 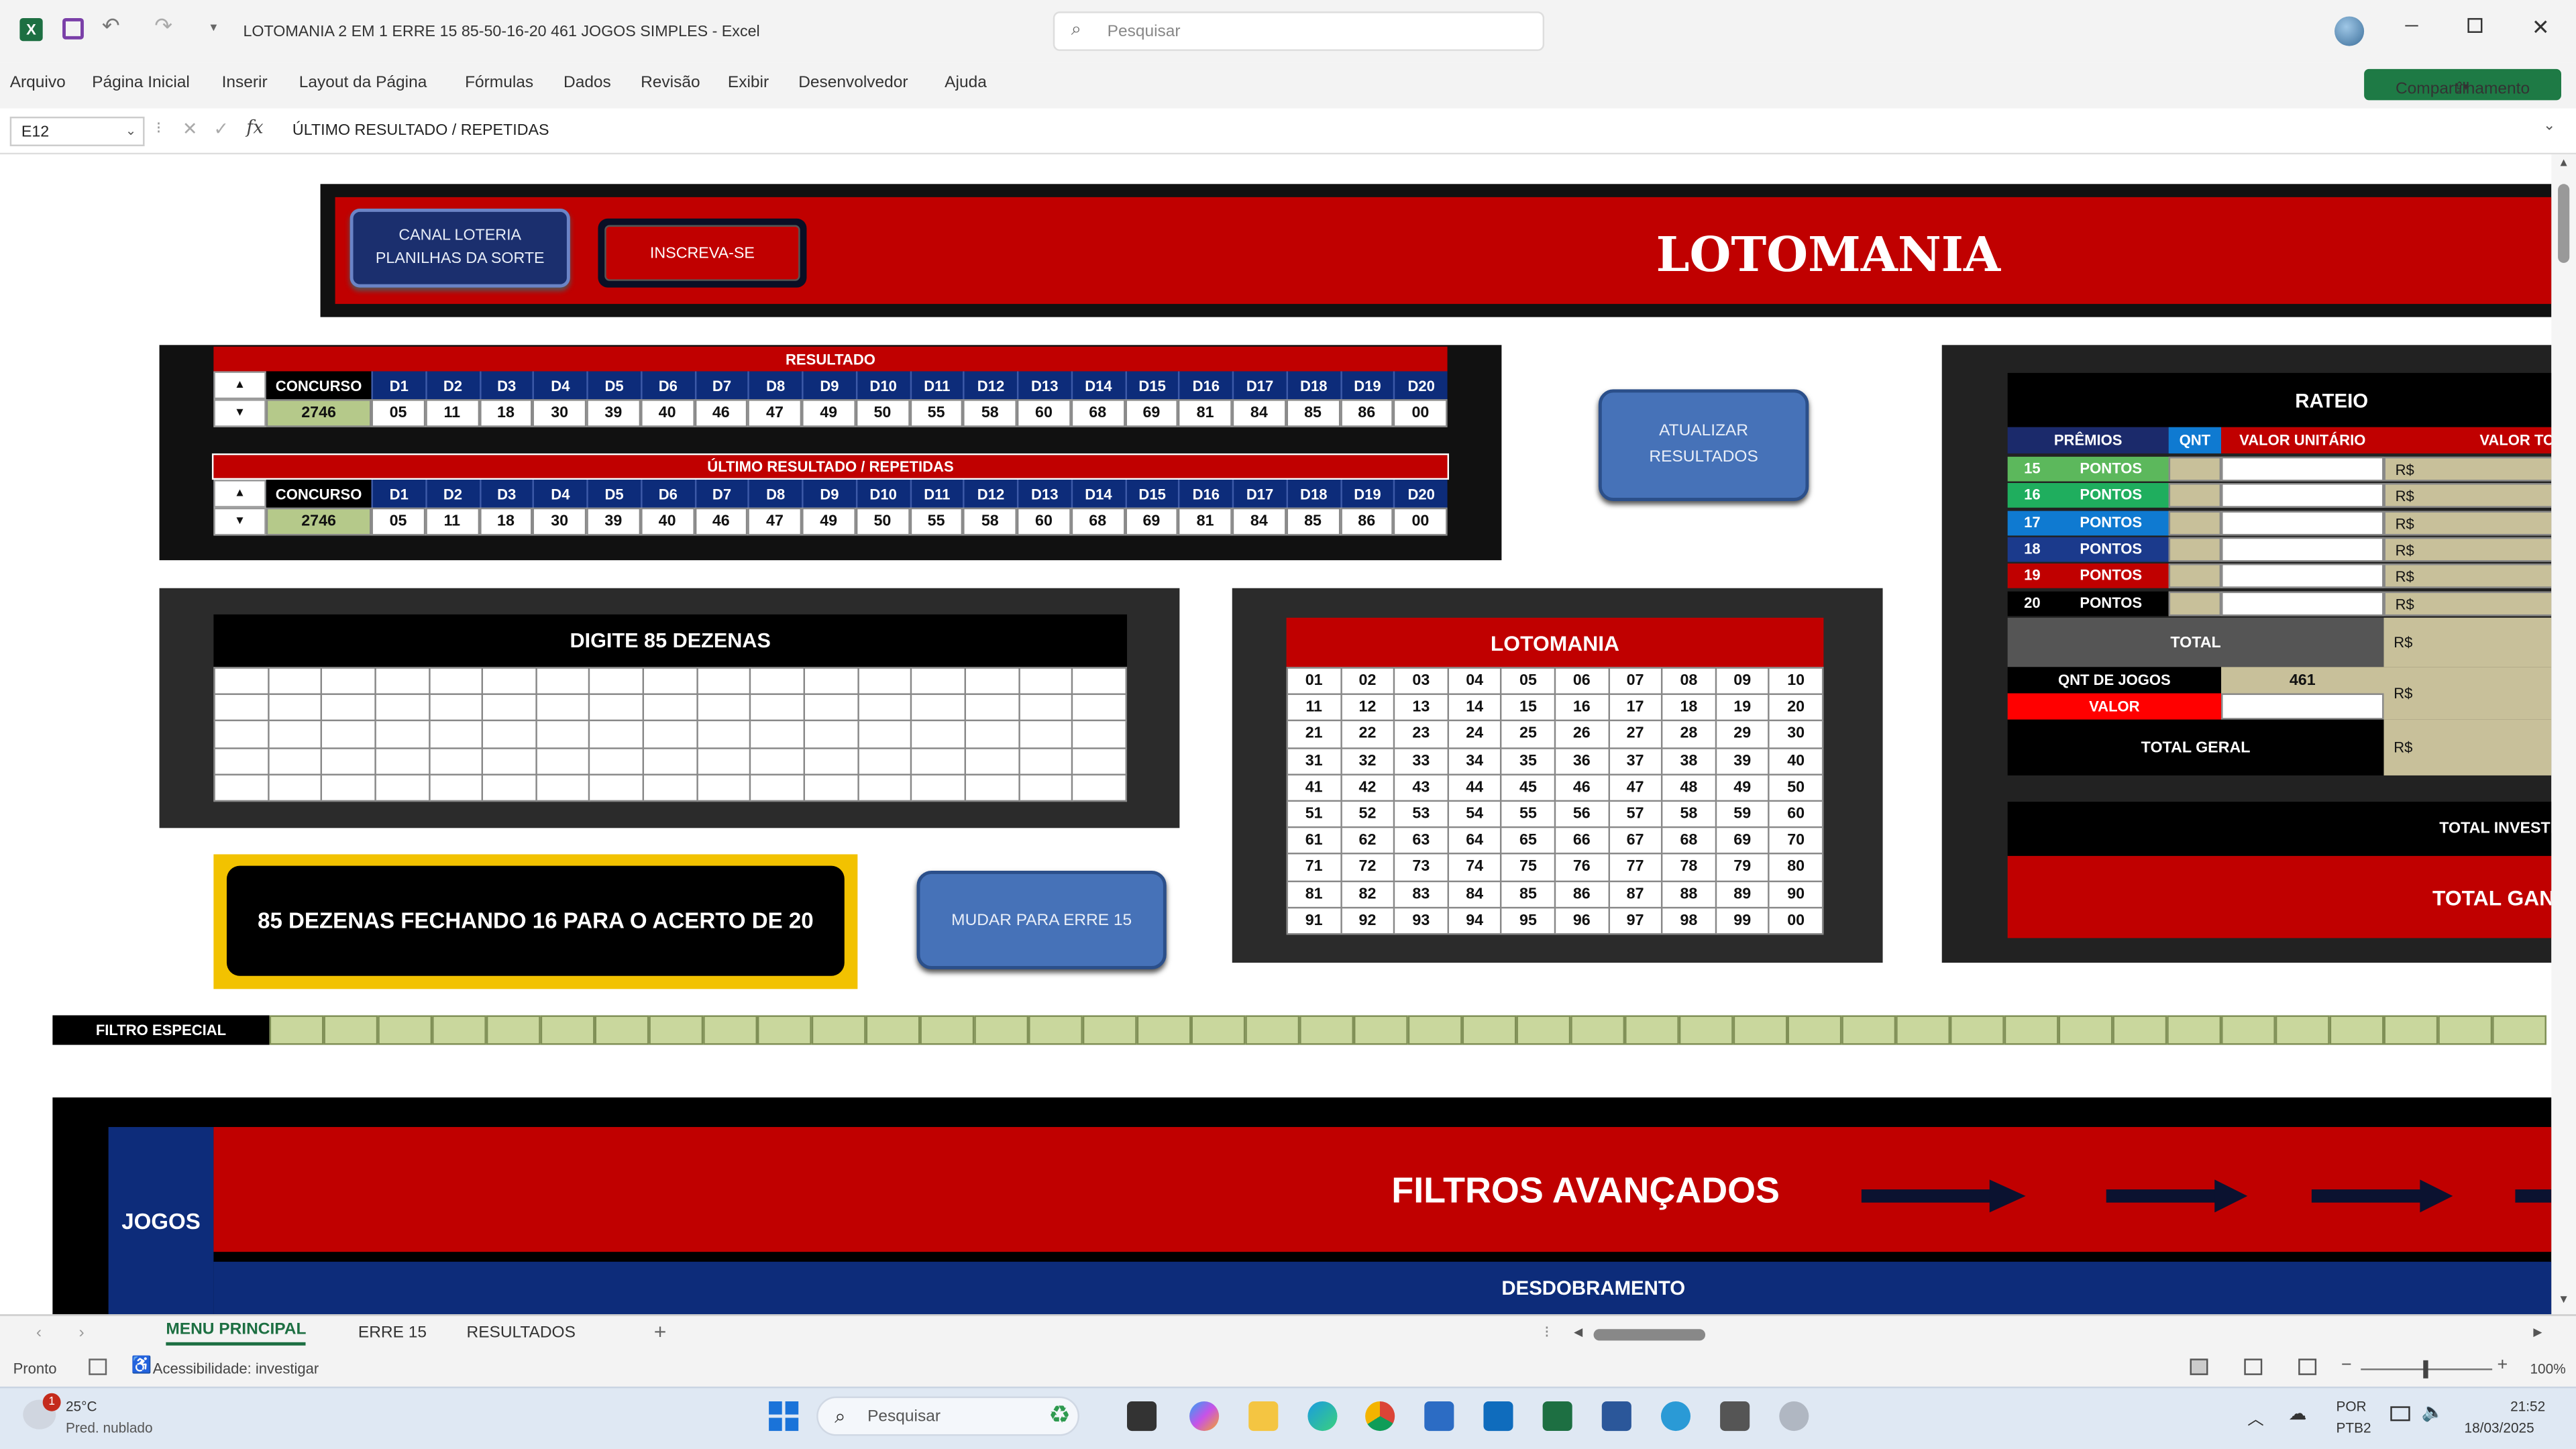 I want to click on lotomania-number-cell: 20, so click(x=1796, y=707).